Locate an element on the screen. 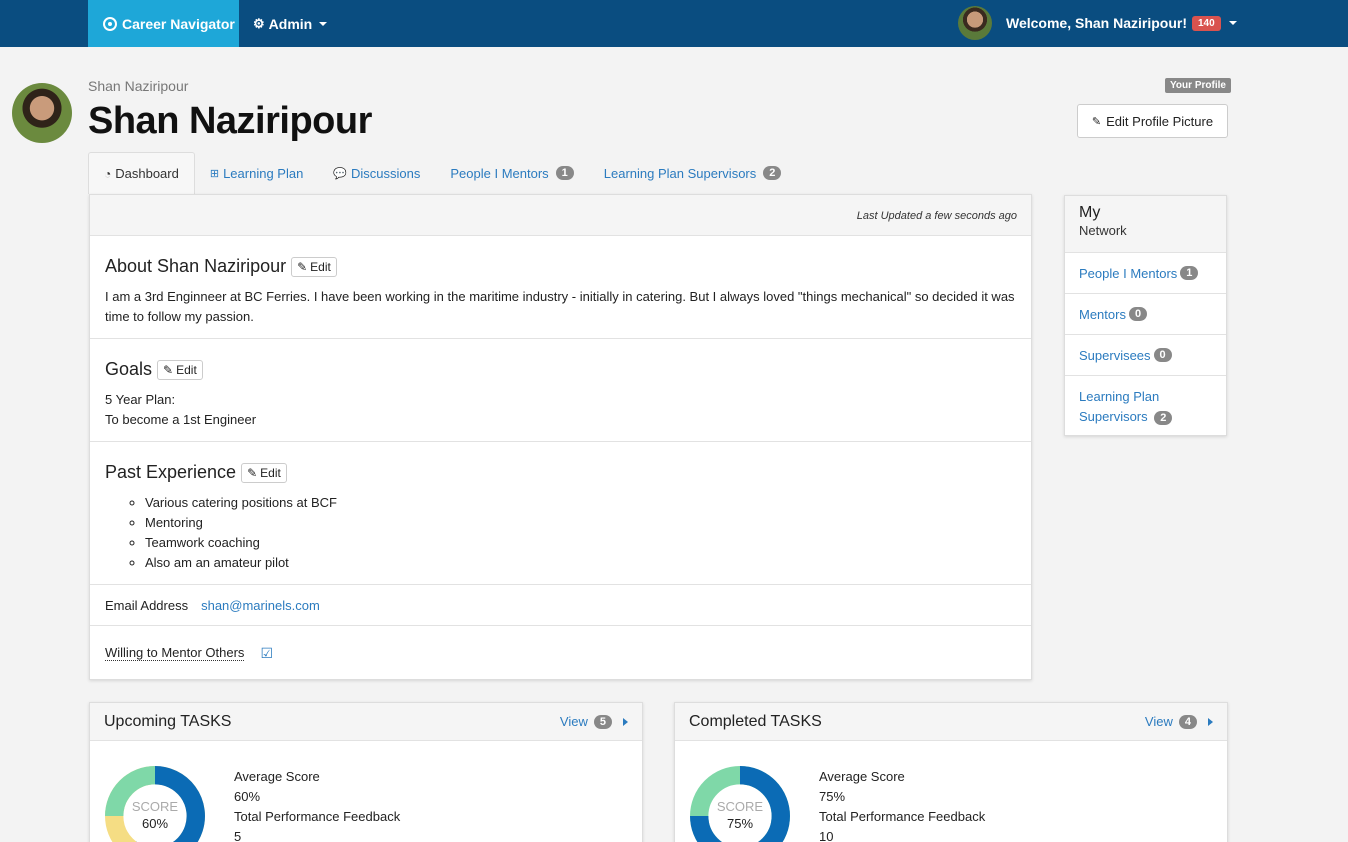 This screenshot has height=842, width=1348. score-value: 60% is located at coordinates (155, 823).